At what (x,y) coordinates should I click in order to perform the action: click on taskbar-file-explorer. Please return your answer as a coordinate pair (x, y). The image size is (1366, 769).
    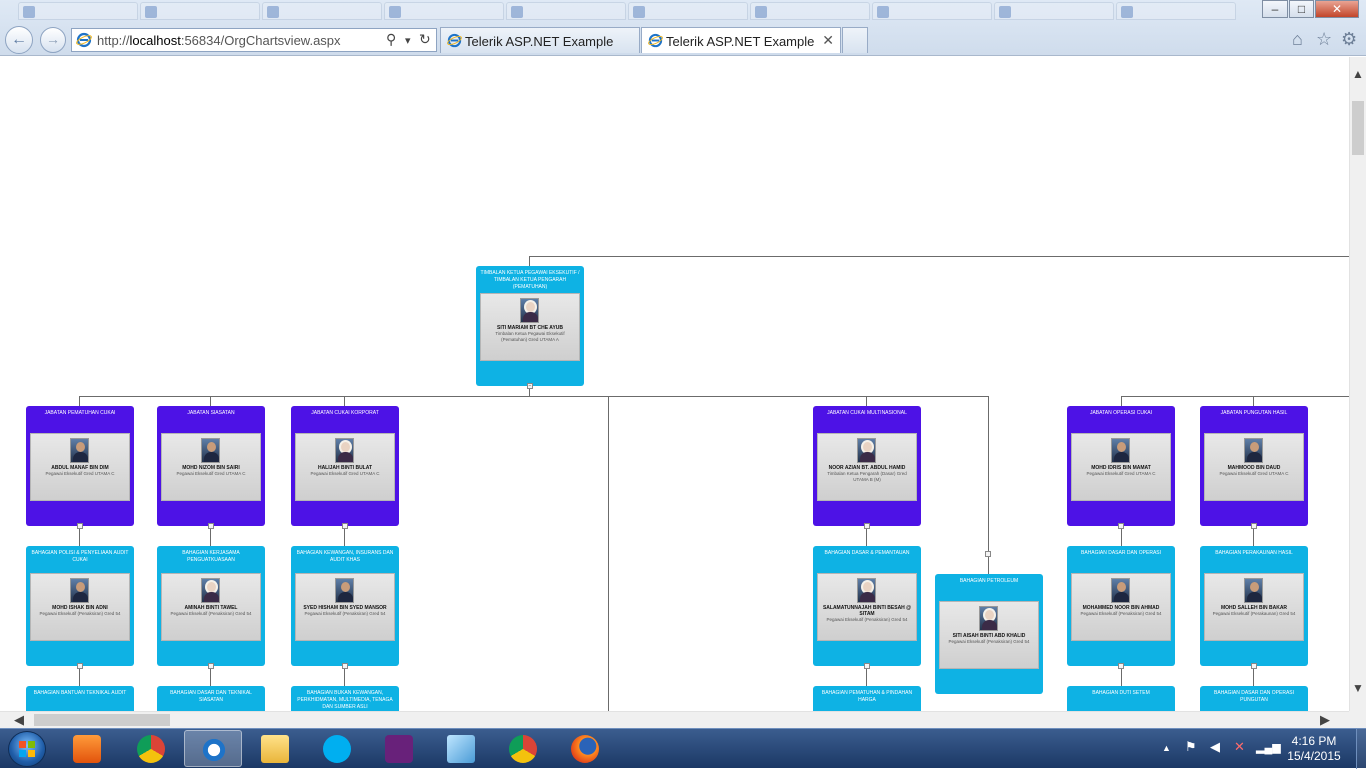
    Looking at the image, I should click on (275, 748).